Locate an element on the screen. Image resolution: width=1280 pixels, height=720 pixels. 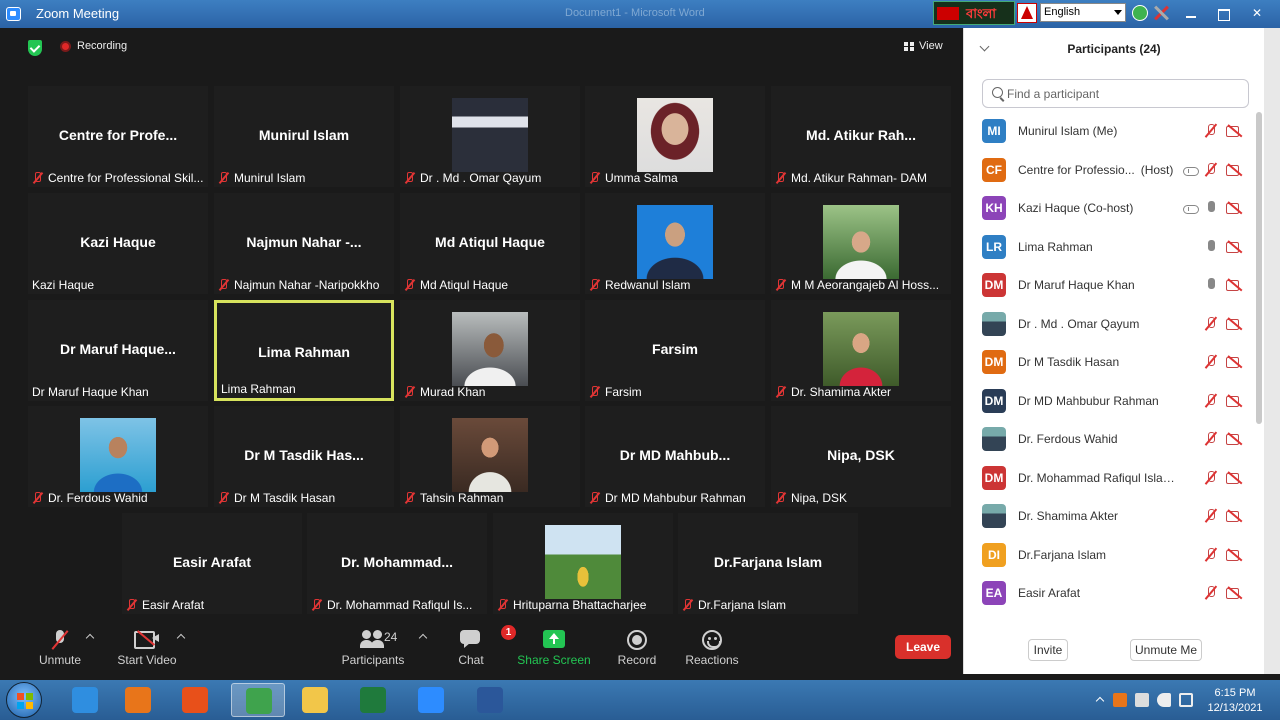
participant-row: DM Dr MD Mahbubur Rahman is located at coordinates (1109, 401).